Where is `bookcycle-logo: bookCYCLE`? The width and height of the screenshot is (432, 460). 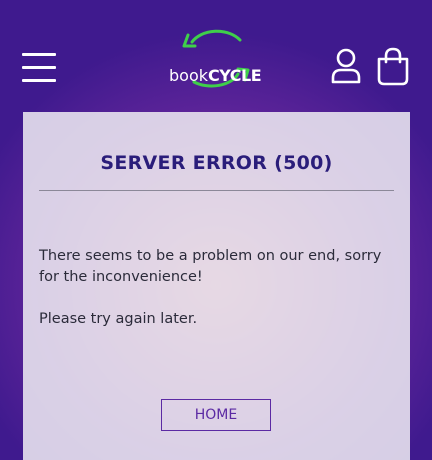 bookcycle-logo: bookCYCLE is located at coordinates (216, 58).